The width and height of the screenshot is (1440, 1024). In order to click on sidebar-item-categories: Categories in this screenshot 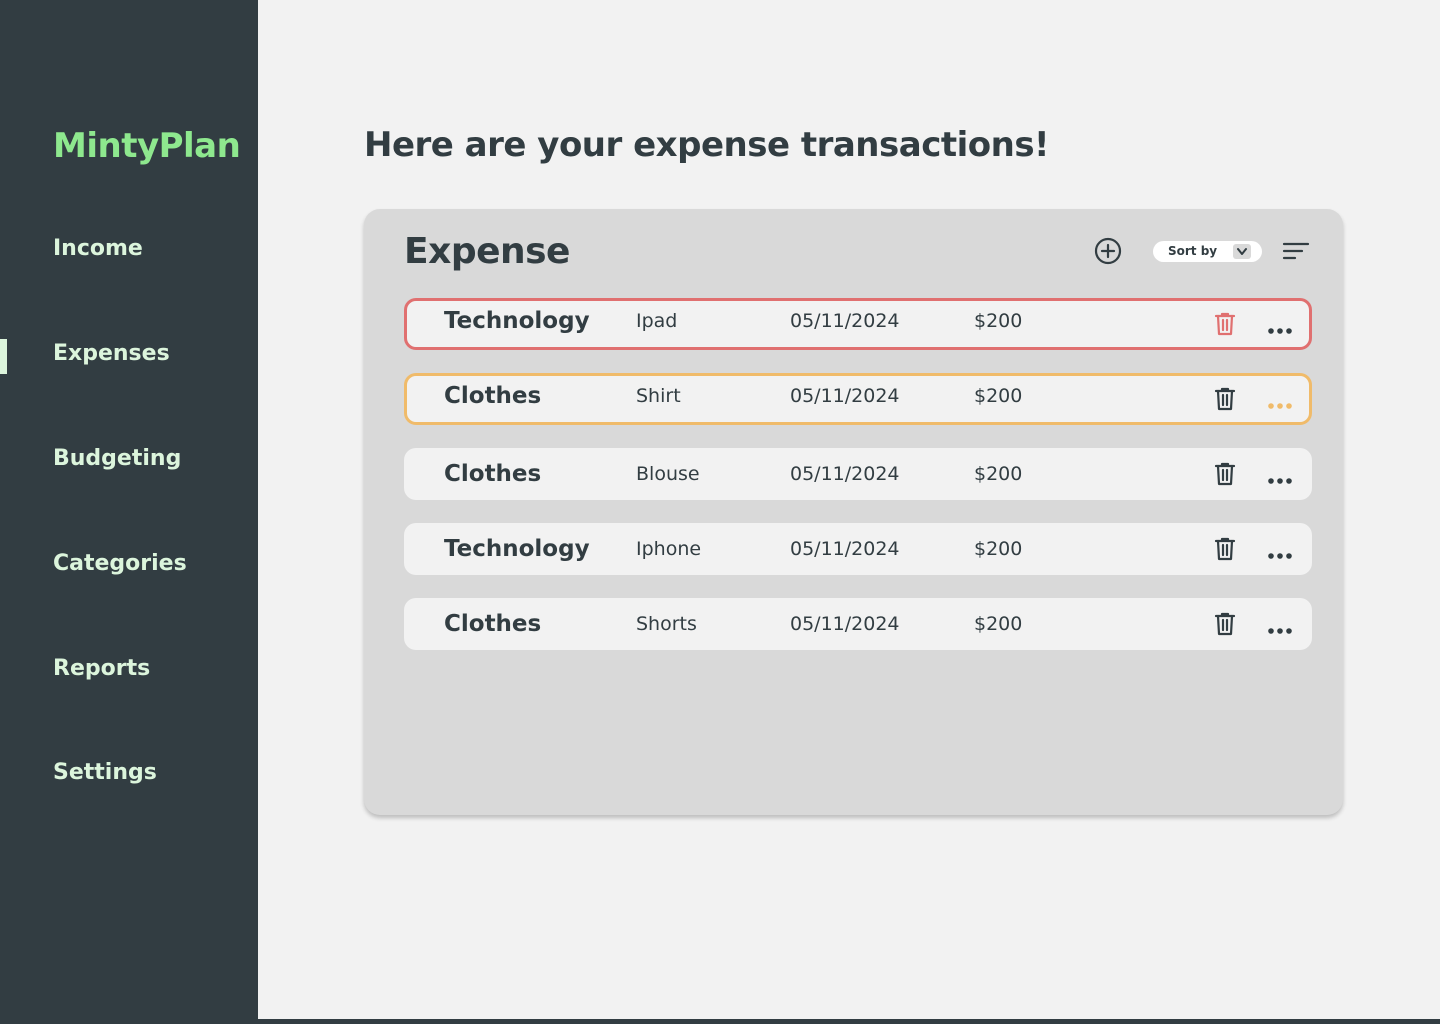, I will do `click(120, 563)`.